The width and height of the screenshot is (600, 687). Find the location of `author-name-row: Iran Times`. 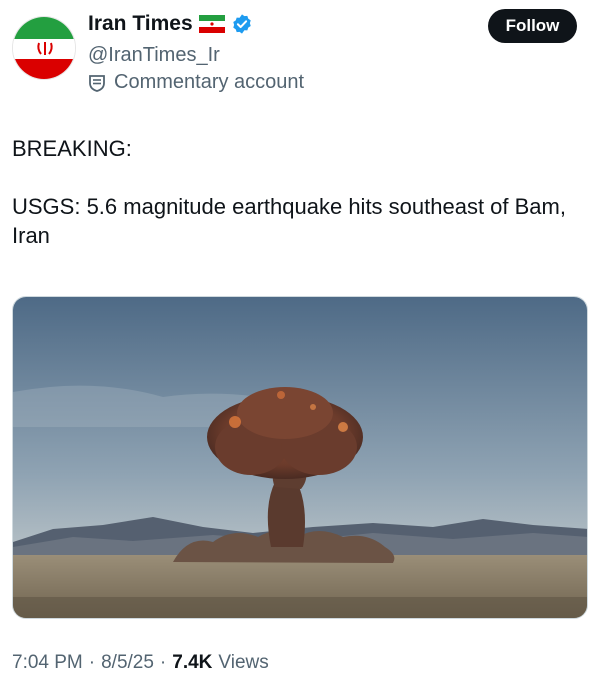

author-name-row: Iran Times is located at coordinates (170, 24).